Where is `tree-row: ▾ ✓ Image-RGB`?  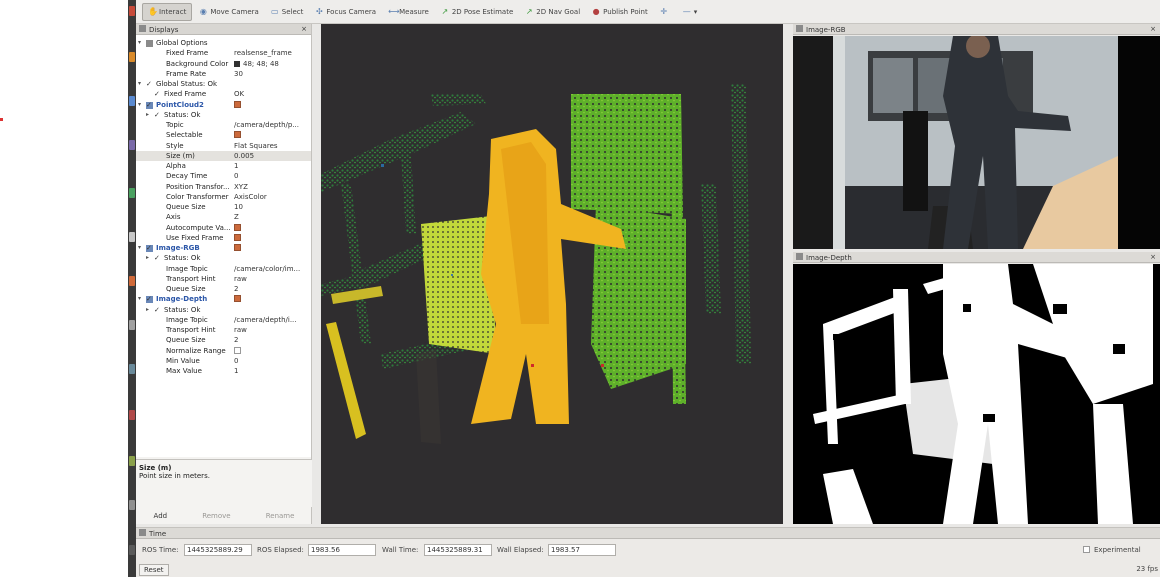 tree-row: ▾ ✓ Image-RGB is located at coordinates (223, 248).